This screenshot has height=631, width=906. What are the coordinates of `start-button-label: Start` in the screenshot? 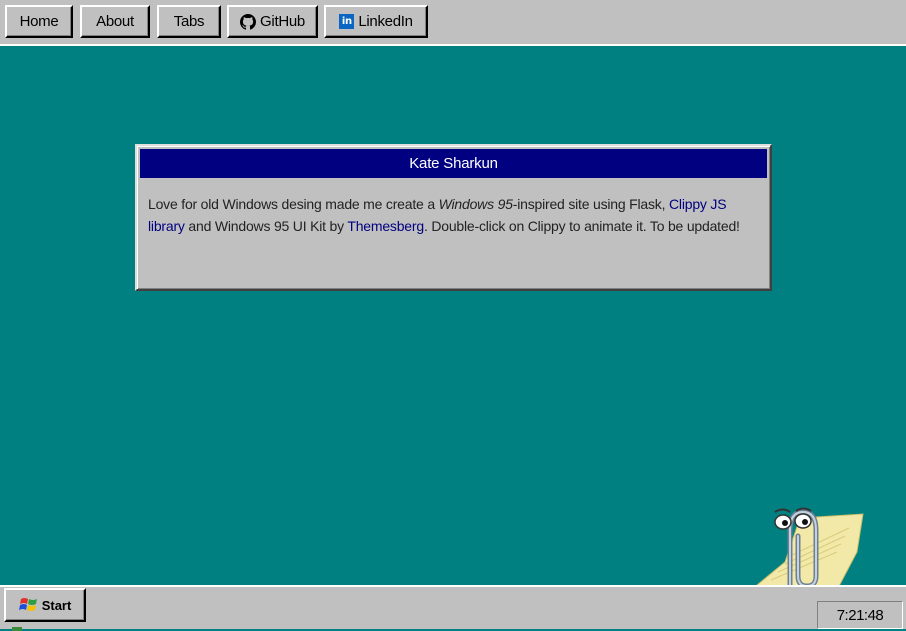 It's located at (56, 605).